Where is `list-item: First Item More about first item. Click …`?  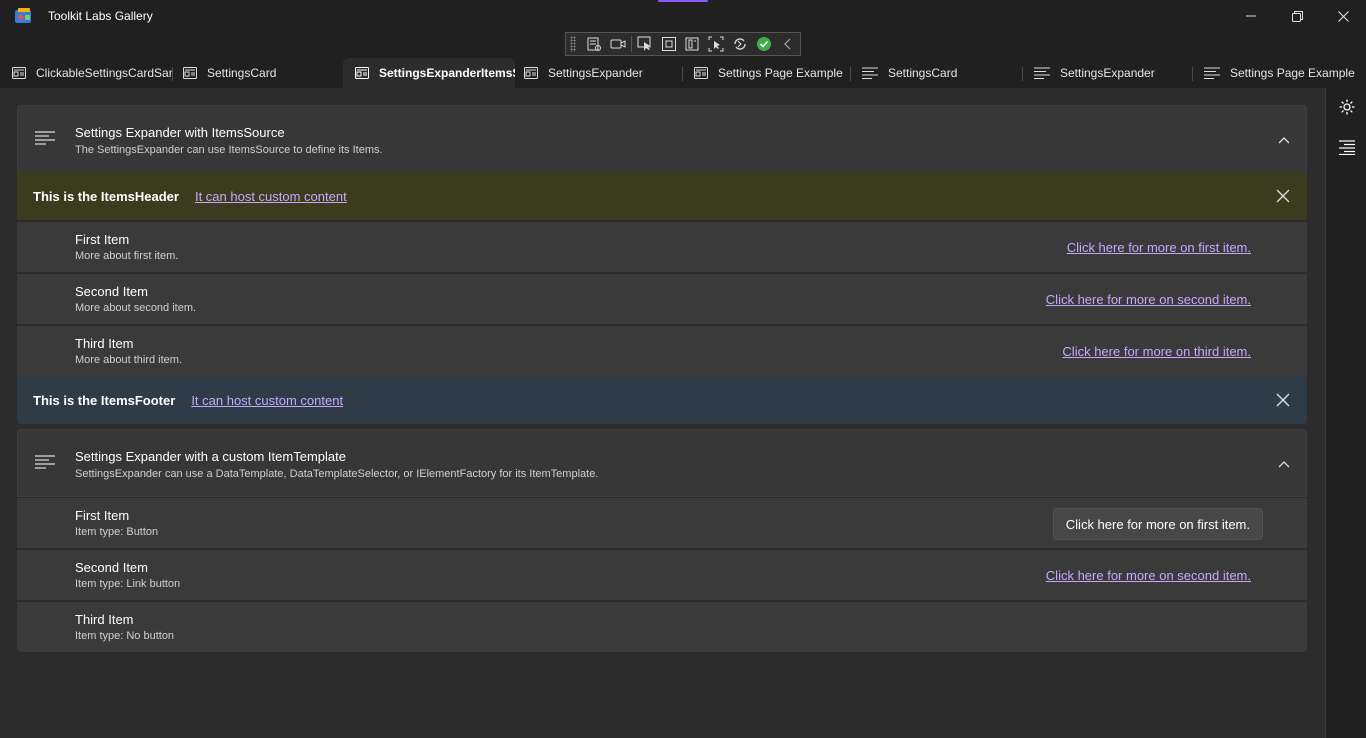 list-item: First Item More about first item. Click … is located at coordinates (662, 246).